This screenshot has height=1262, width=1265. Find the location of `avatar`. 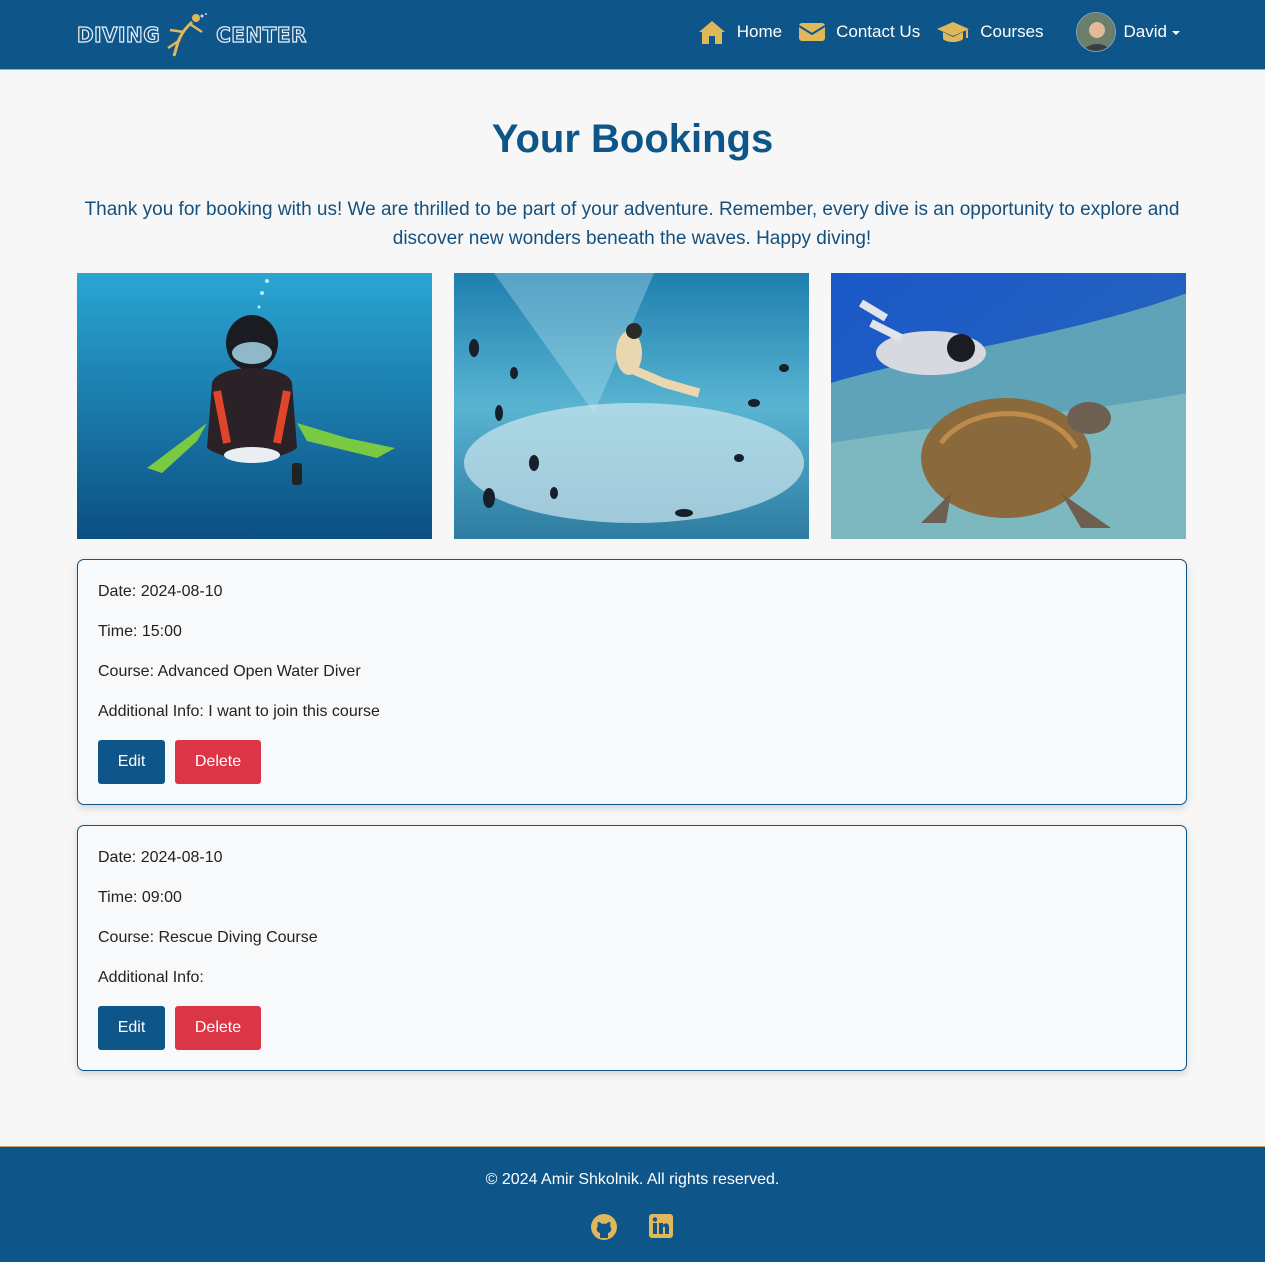

avatar is located at coordinates (1095, 32).